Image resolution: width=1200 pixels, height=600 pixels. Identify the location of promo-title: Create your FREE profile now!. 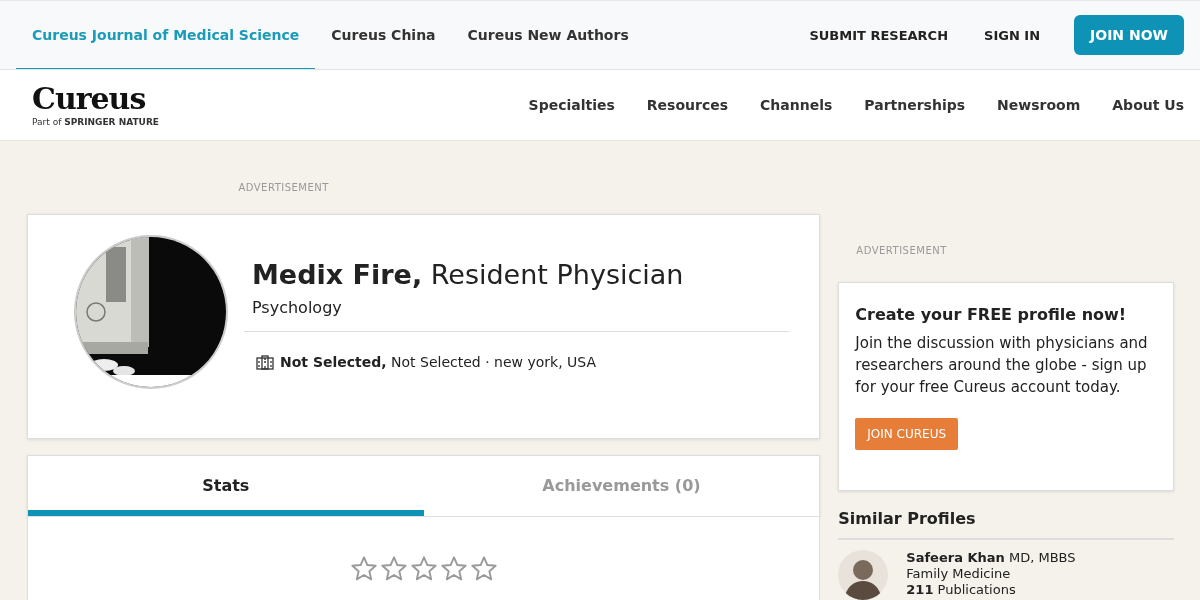
(991, 314).